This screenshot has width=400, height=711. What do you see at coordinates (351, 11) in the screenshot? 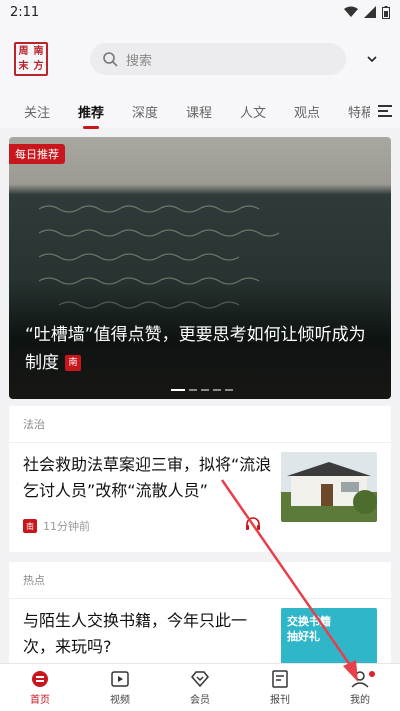
I see `wifi-icon` at bounding box center [351, 11].